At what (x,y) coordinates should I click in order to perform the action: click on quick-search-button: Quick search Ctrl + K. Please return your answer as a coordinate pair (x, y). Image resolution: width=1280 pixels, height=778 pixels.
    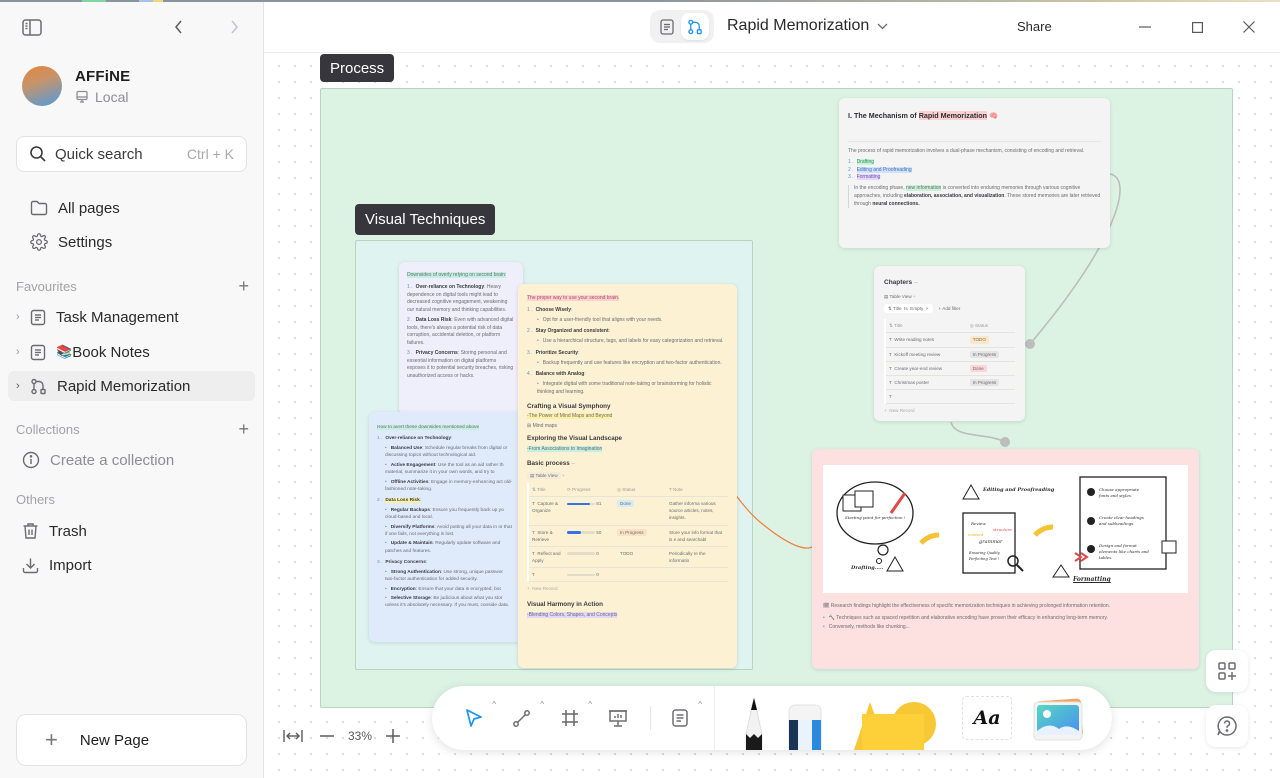
    Looking at the image, I should click on (131, 154).